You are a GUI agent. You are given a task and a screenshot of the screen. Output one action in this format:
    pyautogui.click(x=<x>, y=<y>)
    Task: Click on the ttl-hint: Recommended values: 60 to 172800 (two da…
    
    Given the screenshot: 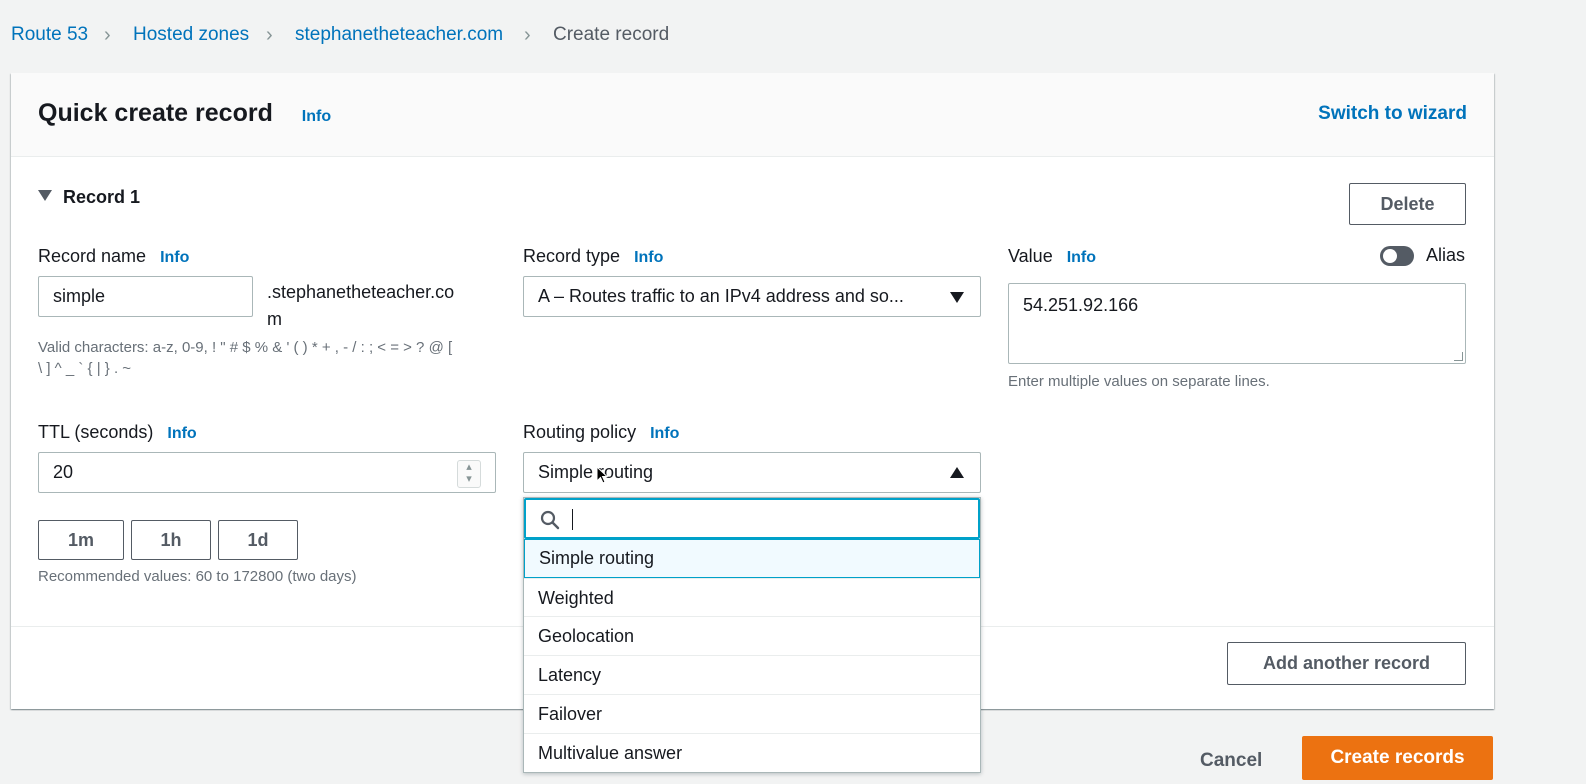 What is the action you would take?
    pyautogui.click(x=197, y=576)
    